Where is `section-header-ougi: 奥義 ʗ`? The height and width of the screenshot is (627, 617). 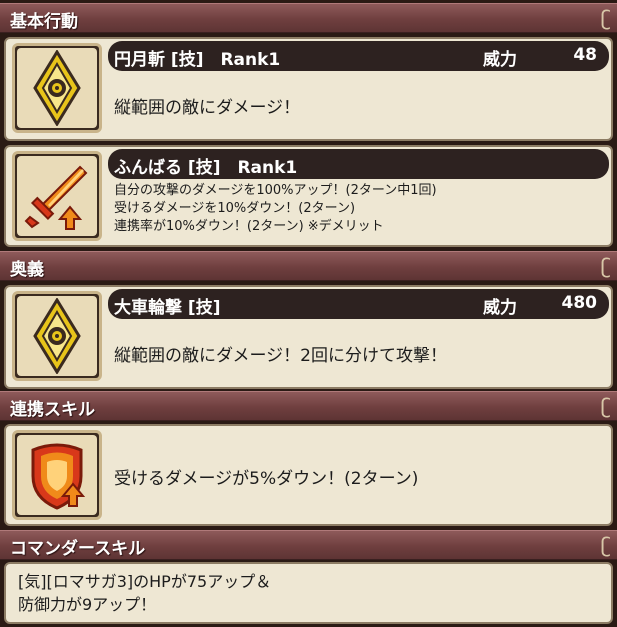
section-header-ougi: 奥義 ʗ is located at coordinates (308, 266).